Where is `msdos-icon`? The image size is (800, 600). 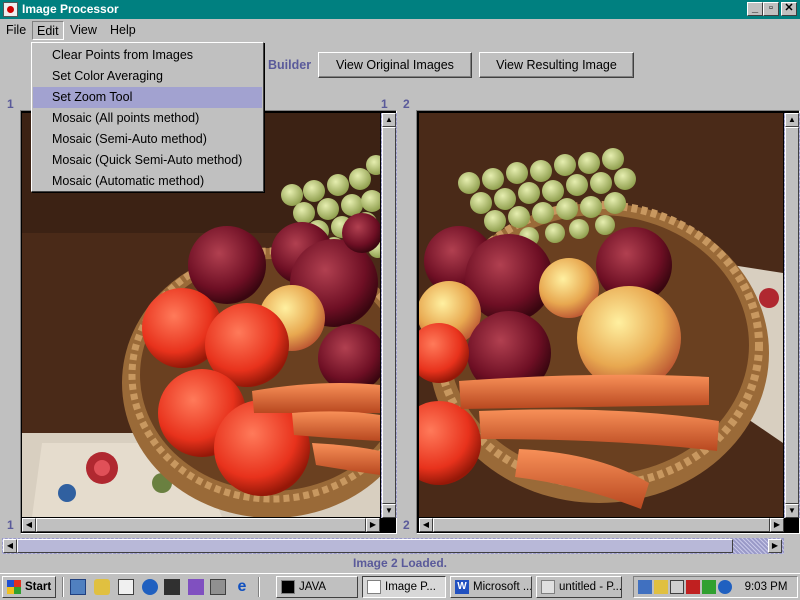 msdos-icon is located at coordinates (288, 587).